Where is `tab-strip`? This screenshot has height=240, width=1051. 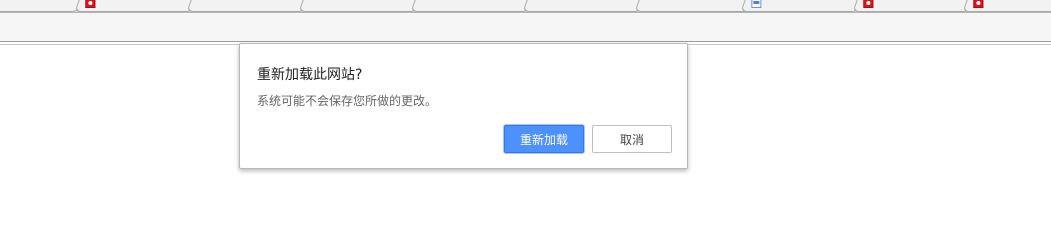
tab-strip is located at coordinates (525, 6).